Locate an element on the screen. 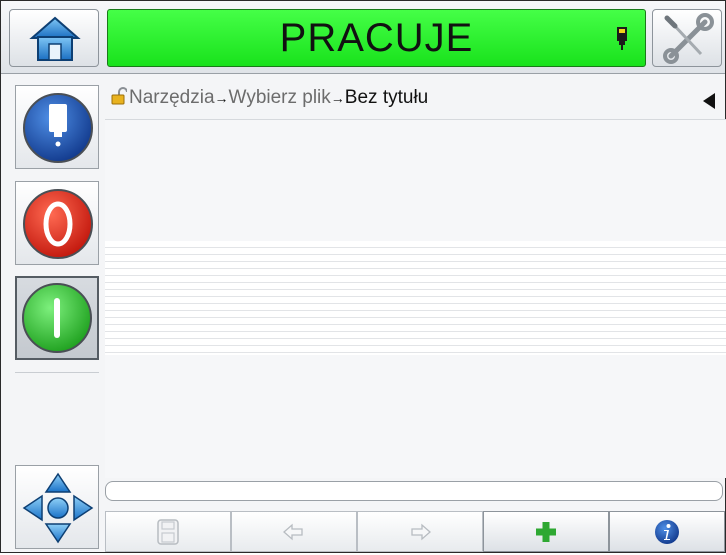 The image size is (726, 555). undo-button is located at coordinates (294, 531).